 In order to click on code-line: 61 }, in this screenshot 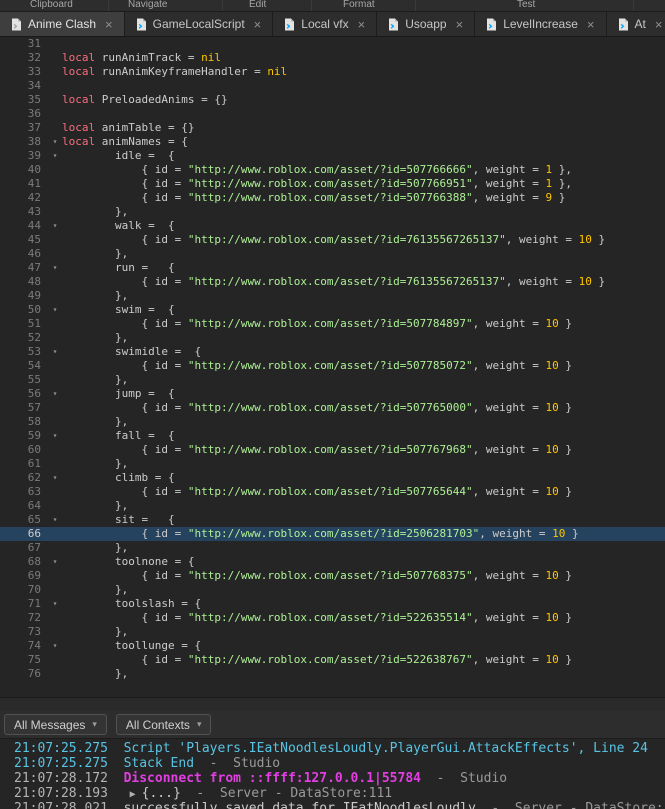, I will do `click(332, 464)`.